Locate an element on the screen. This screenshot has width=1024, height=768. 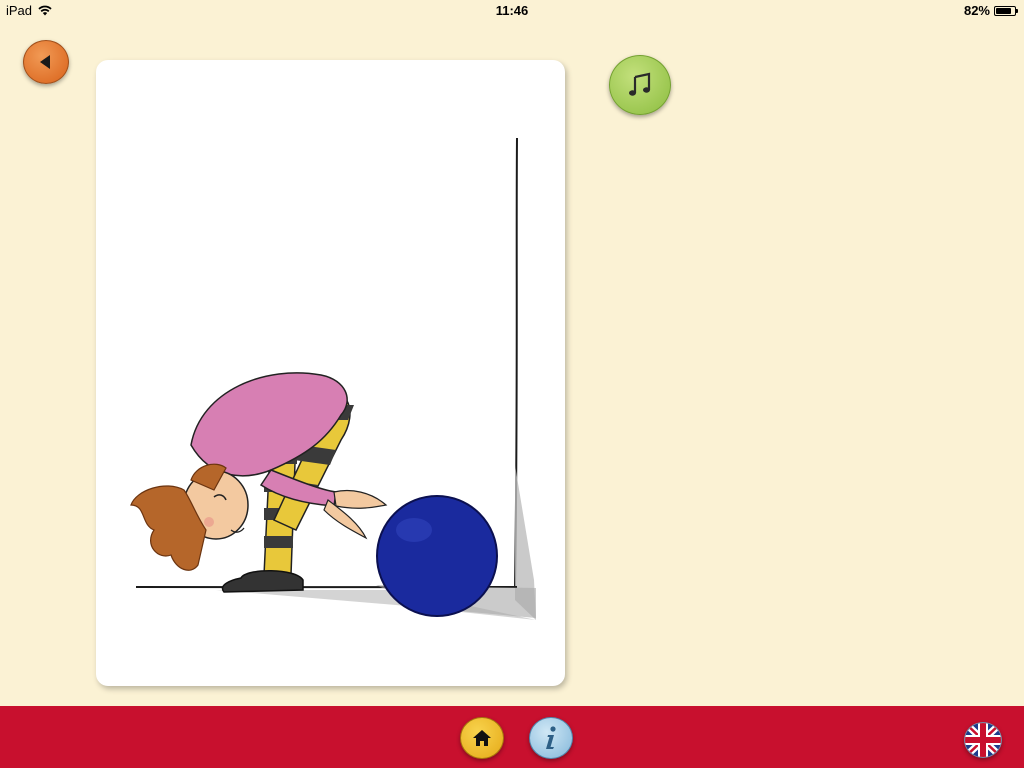
back-button is located at coordinates (46, 62).